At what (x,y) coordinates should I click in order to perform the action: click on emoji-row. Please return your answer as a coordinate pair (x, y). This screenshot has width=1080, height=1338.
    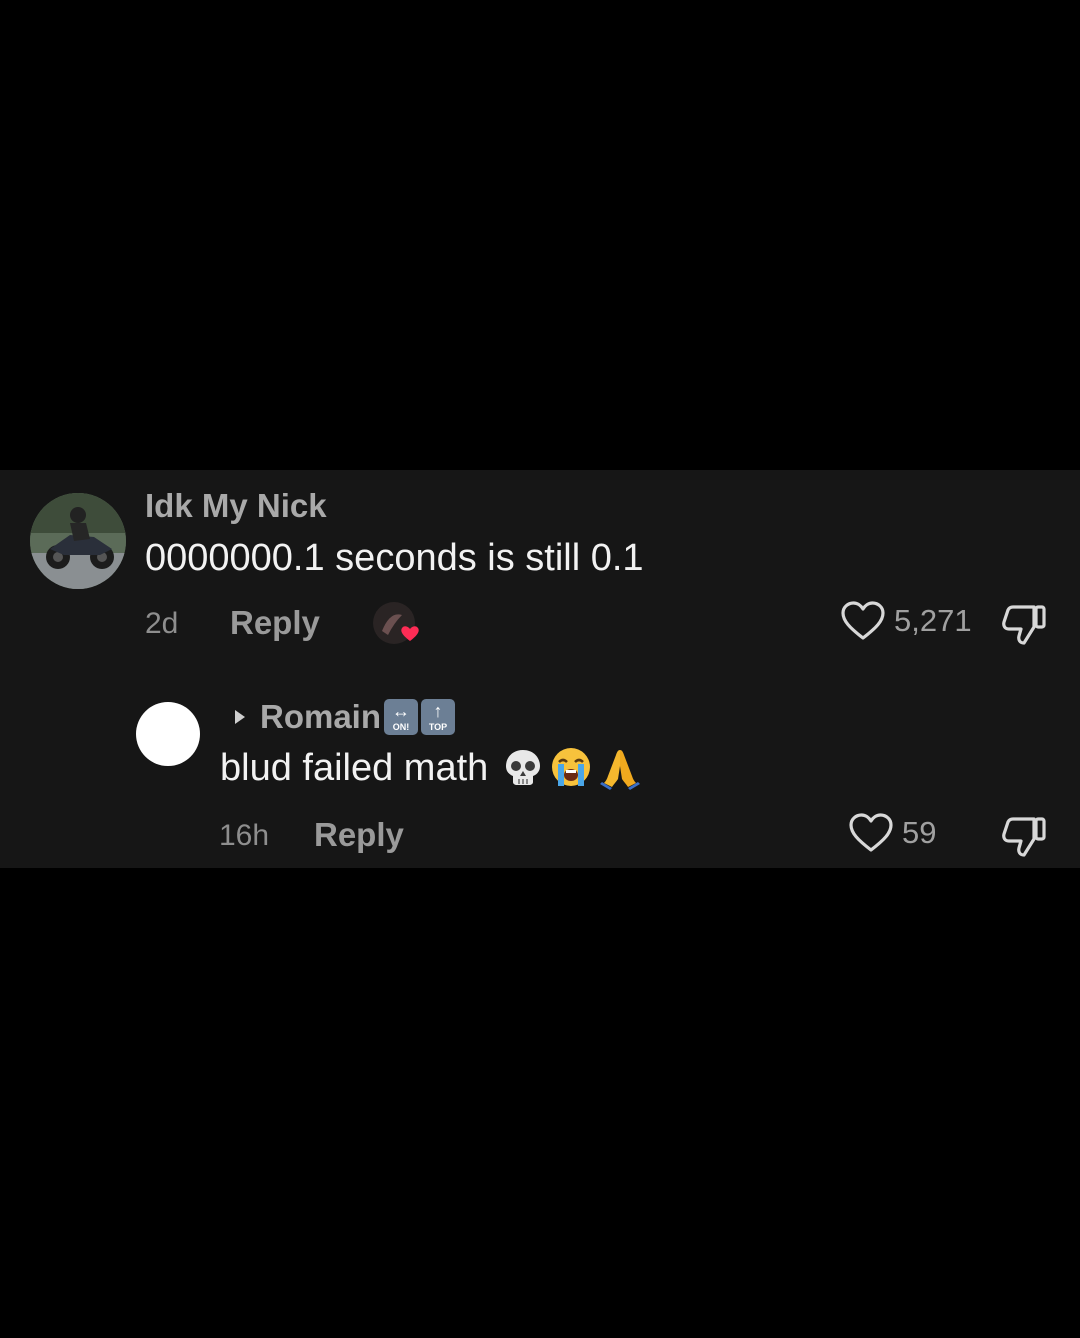
    Looking at the image, I should click on (574, 768).